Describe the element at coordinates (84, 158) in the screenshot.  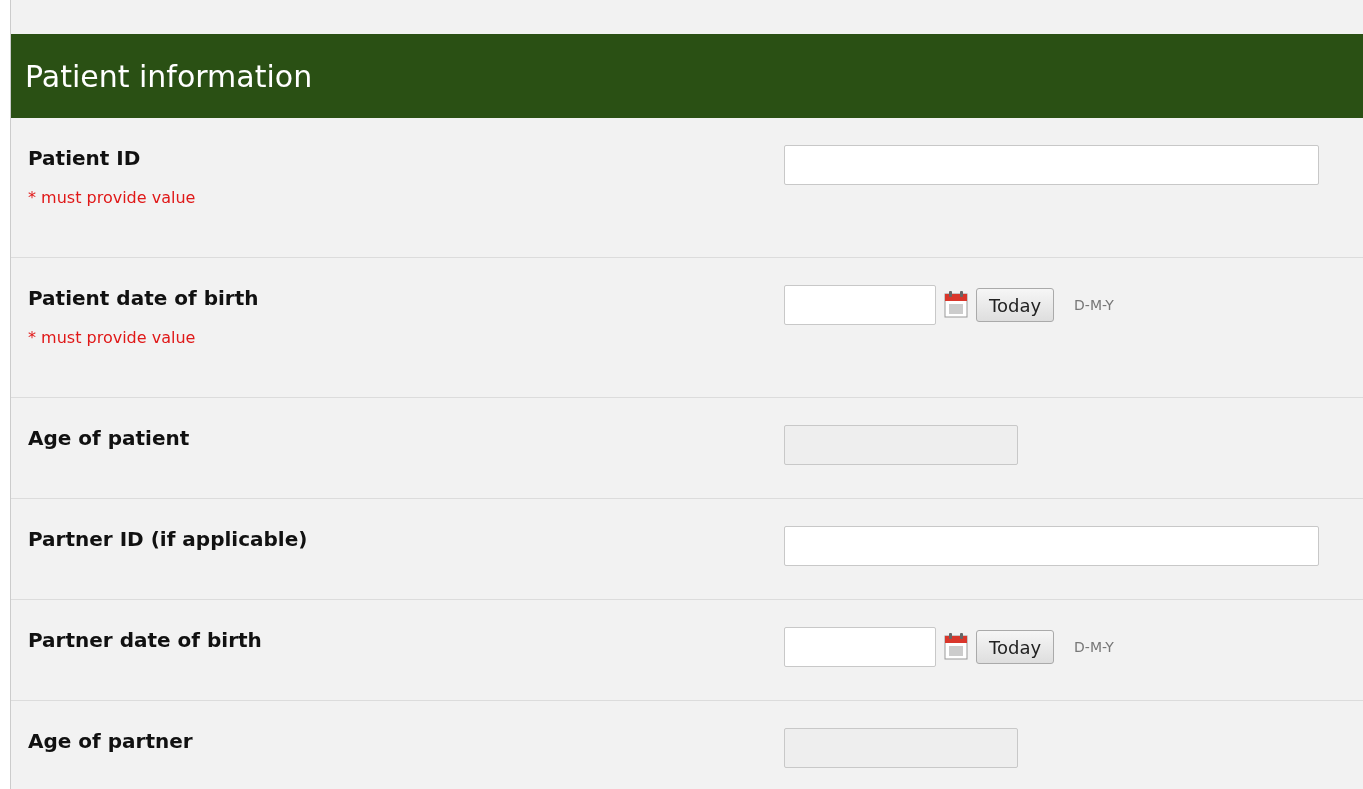
I see `field-label: Patient ID` at that location.